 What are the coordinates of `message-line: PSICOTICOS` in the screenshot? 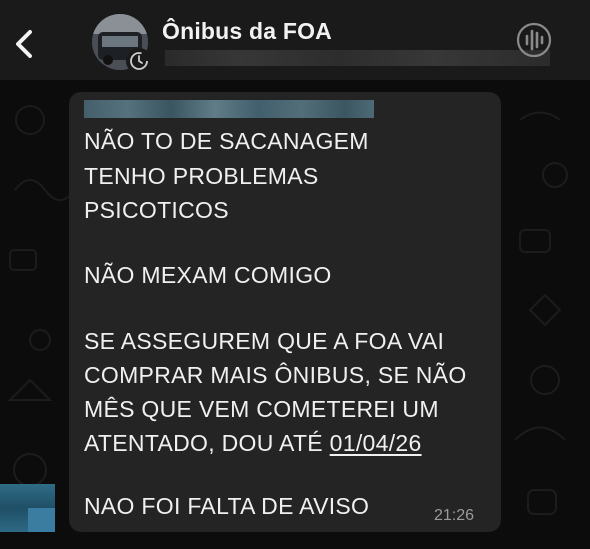 It's located at (156, 210).